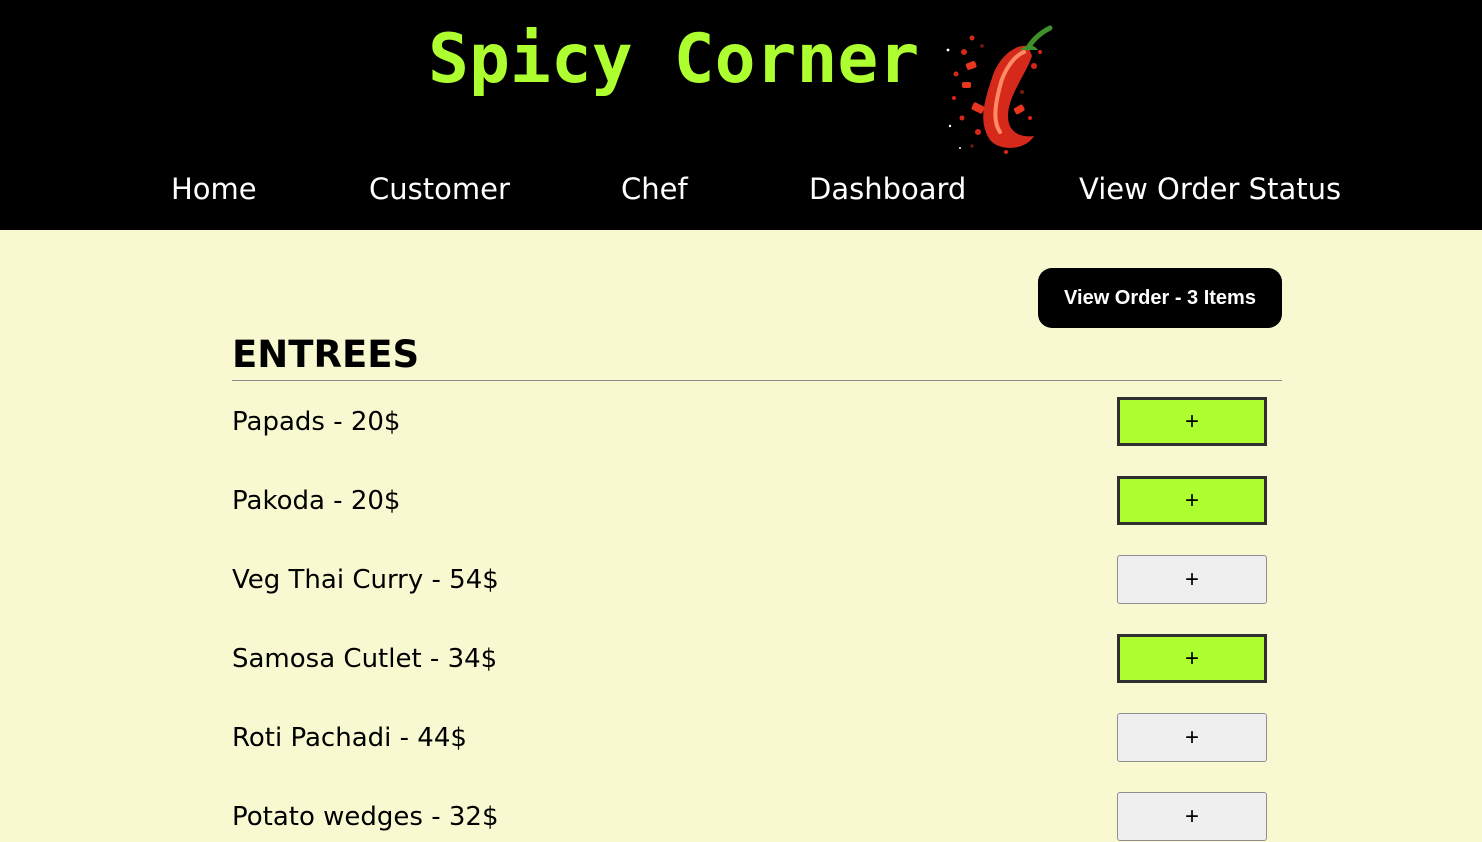 The image size is (1482, 842). Describe the element at coordinates (757, 738) in the screenshot. I see `menu-item: Roti Pachadi - 44$ +` at that location.